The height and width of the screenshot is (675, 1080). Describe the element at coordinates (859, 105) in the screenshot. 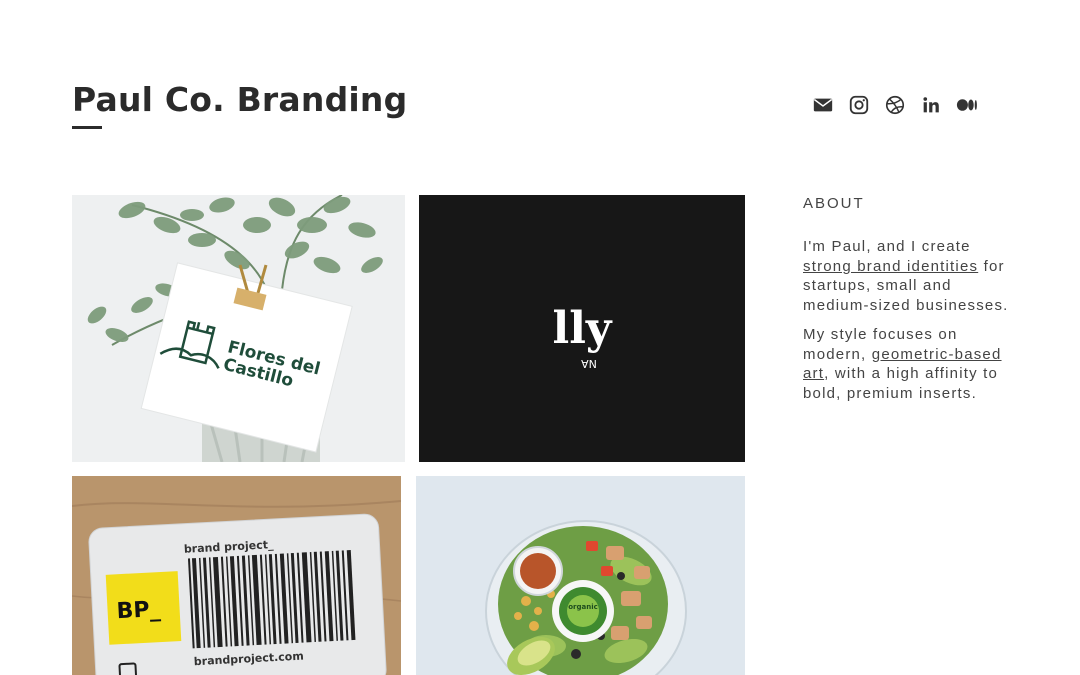

I see `instagram-icon` at that location.